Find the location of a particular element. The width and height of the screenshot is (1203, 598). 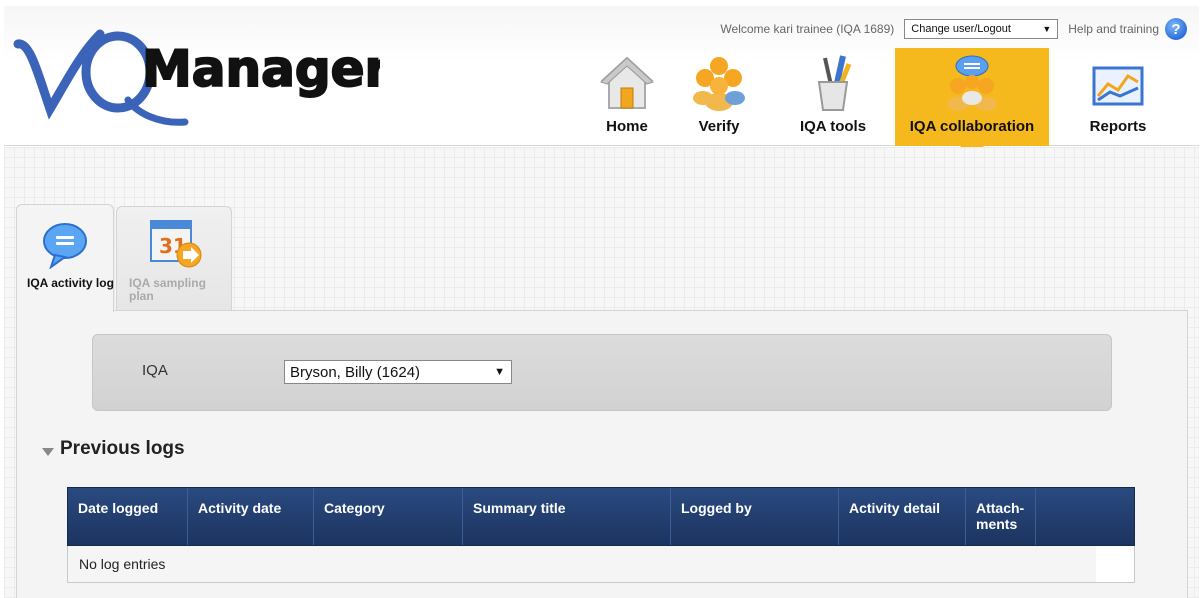

chart-icon is located at coordinates (1118, 86).